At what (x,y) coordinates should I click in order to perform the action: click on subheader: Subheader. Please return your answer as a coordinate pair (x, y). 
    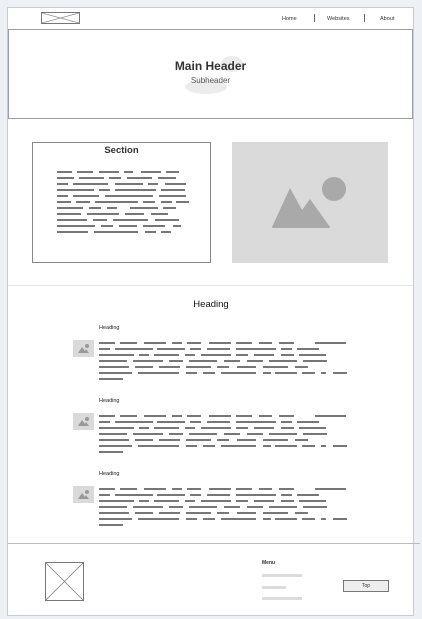
    Looking at the image, I should click on (210, 80).